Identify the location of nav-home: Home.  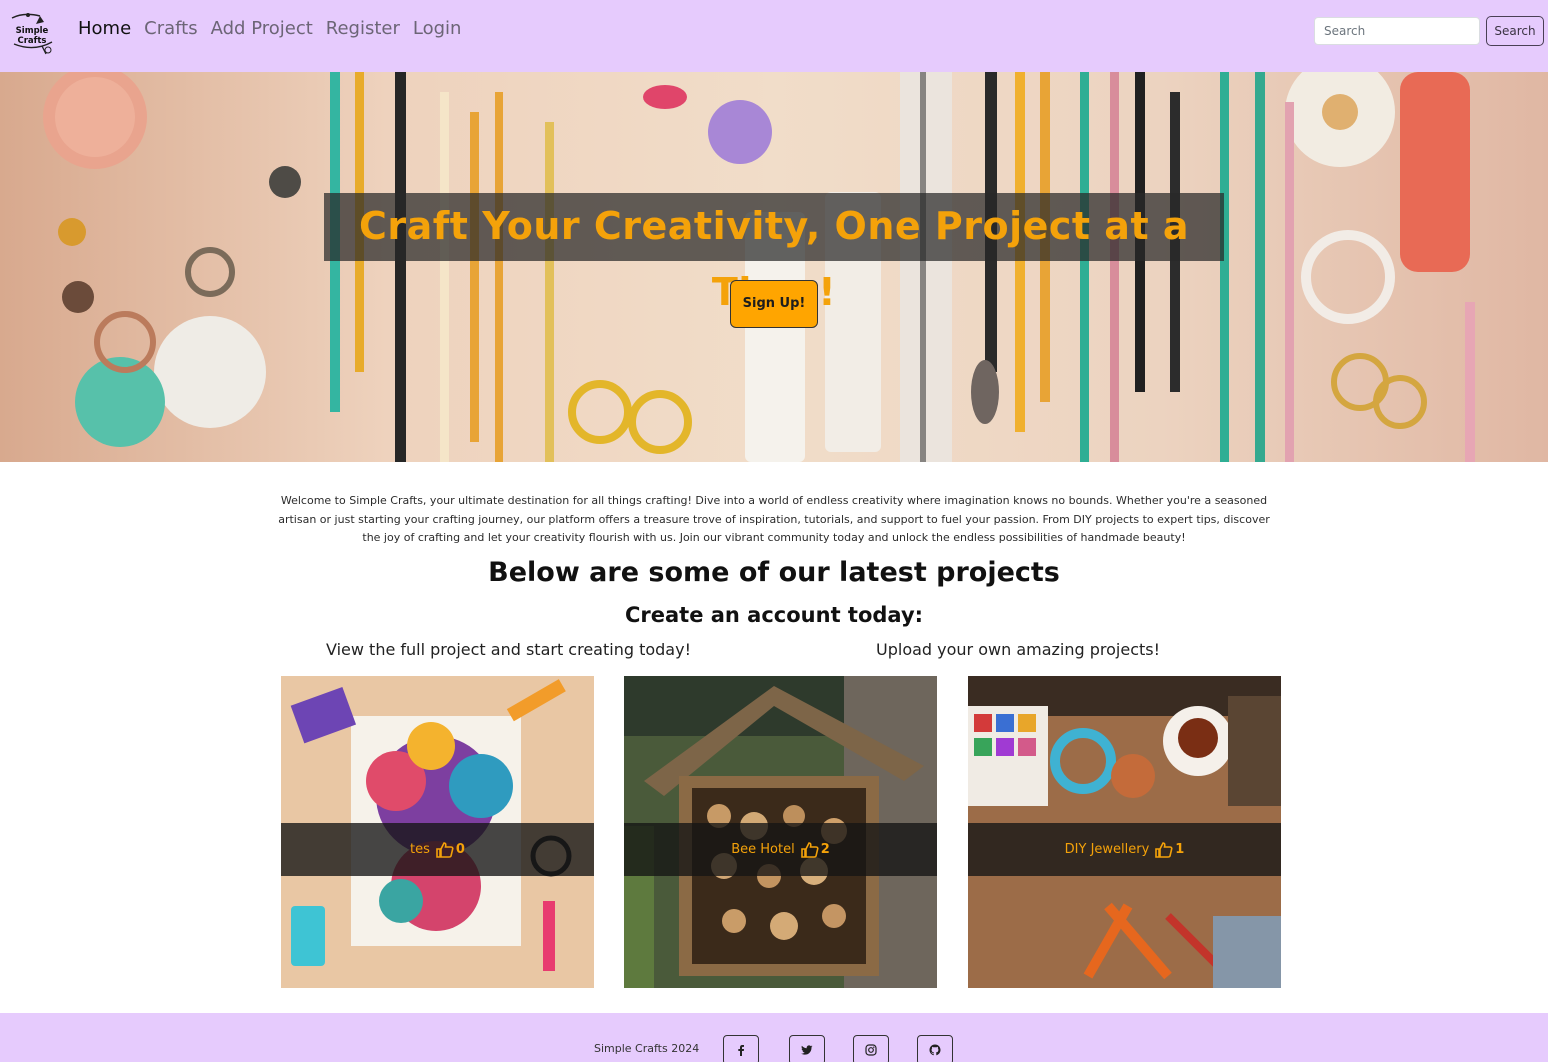
(104, 29).